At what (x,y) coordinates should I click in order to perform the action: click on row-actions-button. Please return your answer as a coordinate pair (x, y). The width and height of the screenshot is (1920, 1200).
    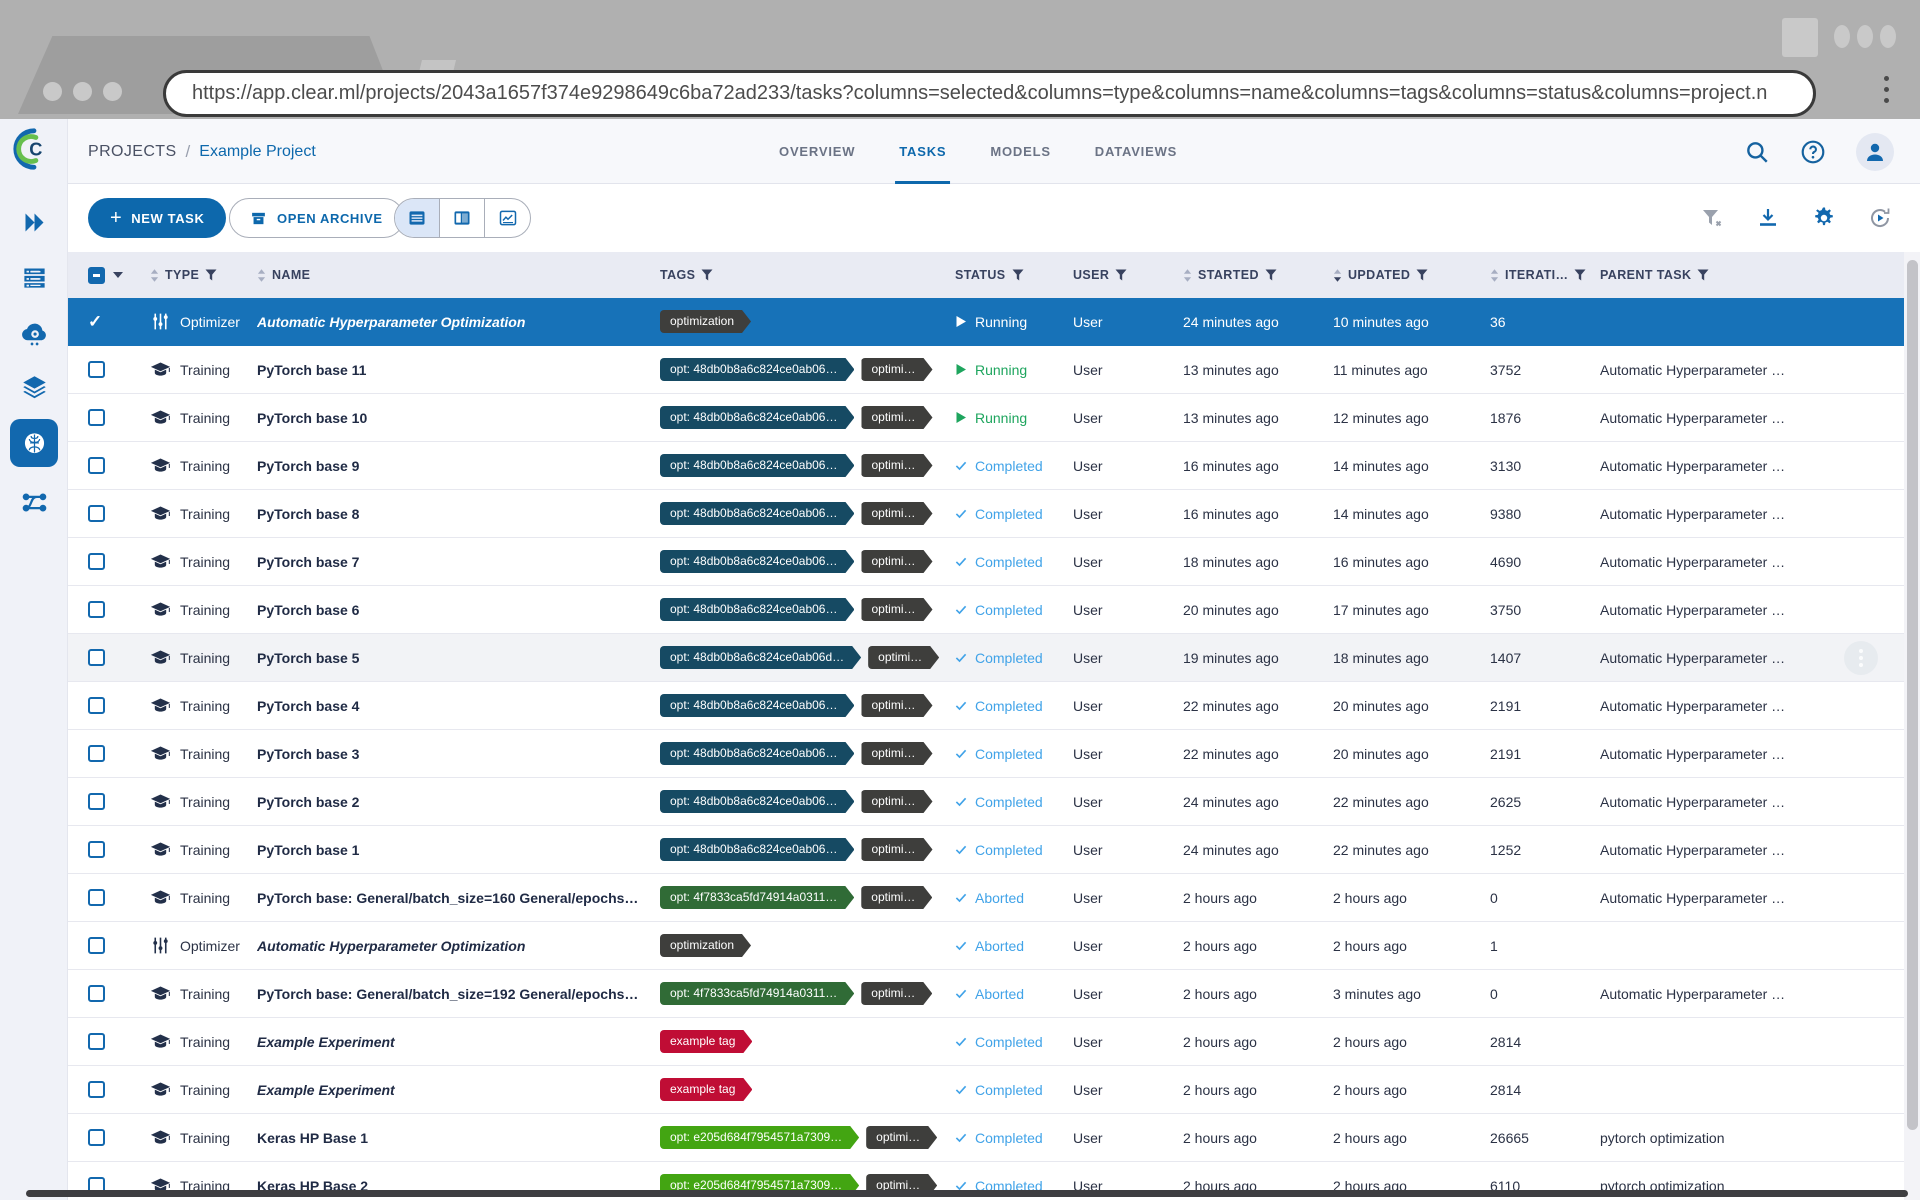
    Looking at the image, I should click on (1861, 658).